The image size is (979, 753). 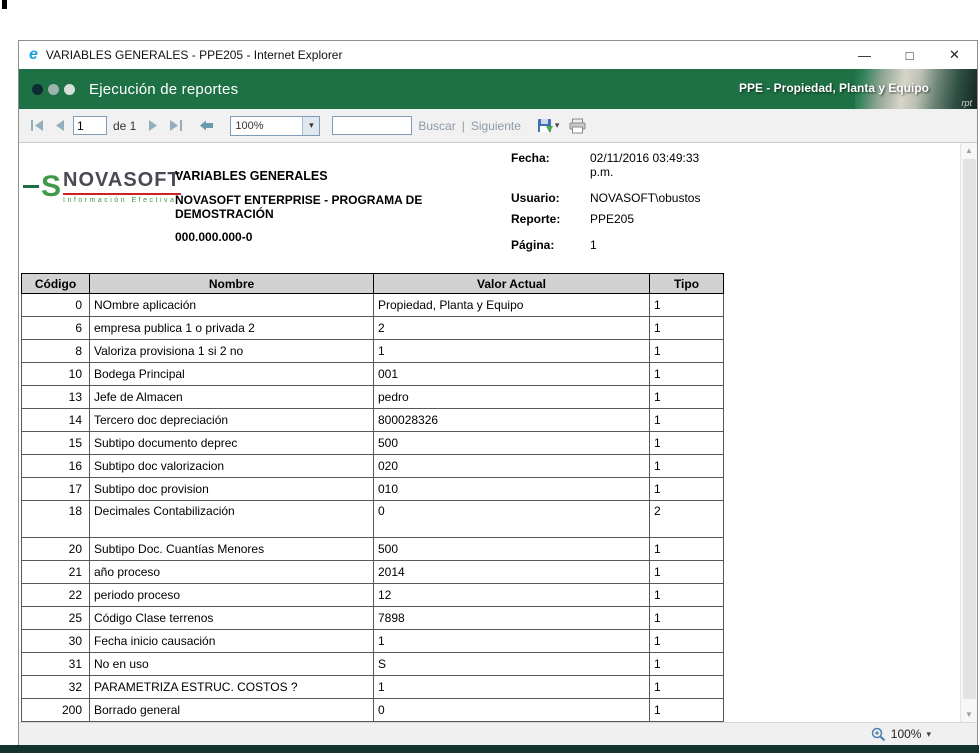 What do you see at coordinates (878, 734) in the screenshot?
I see `magnifier-zoom-icon` at bounding box center [878, 734].